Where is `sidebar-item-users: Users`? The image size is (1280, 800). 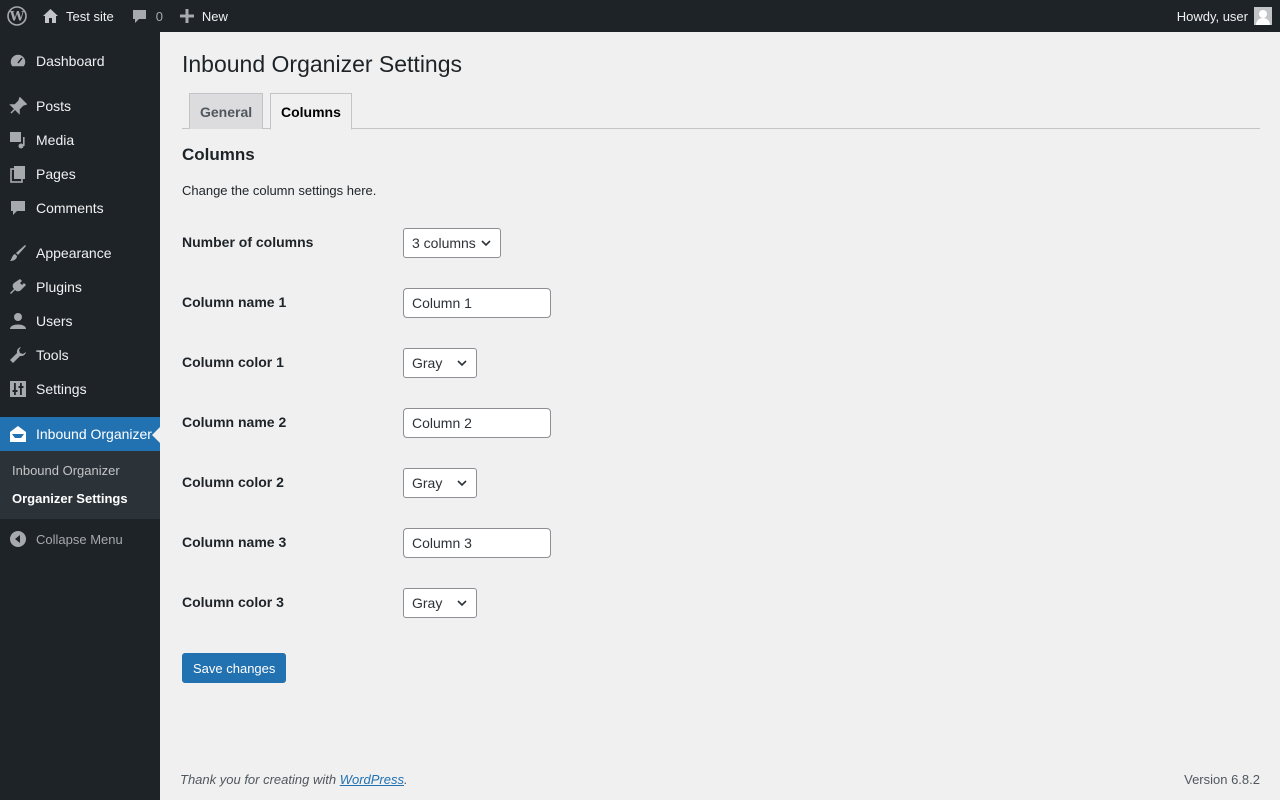
sidebar-item-users: Users is located at coordinates (80, 321).